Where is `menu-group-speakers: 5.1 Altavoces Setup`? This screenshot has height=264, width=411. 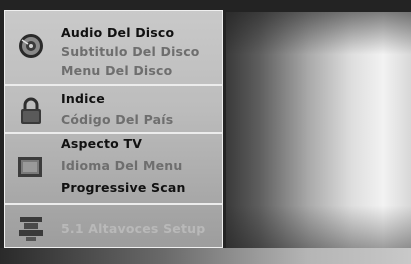 menu-group-speakers: 5.1 Altavoces Setup is located at coordinates (113, 226).